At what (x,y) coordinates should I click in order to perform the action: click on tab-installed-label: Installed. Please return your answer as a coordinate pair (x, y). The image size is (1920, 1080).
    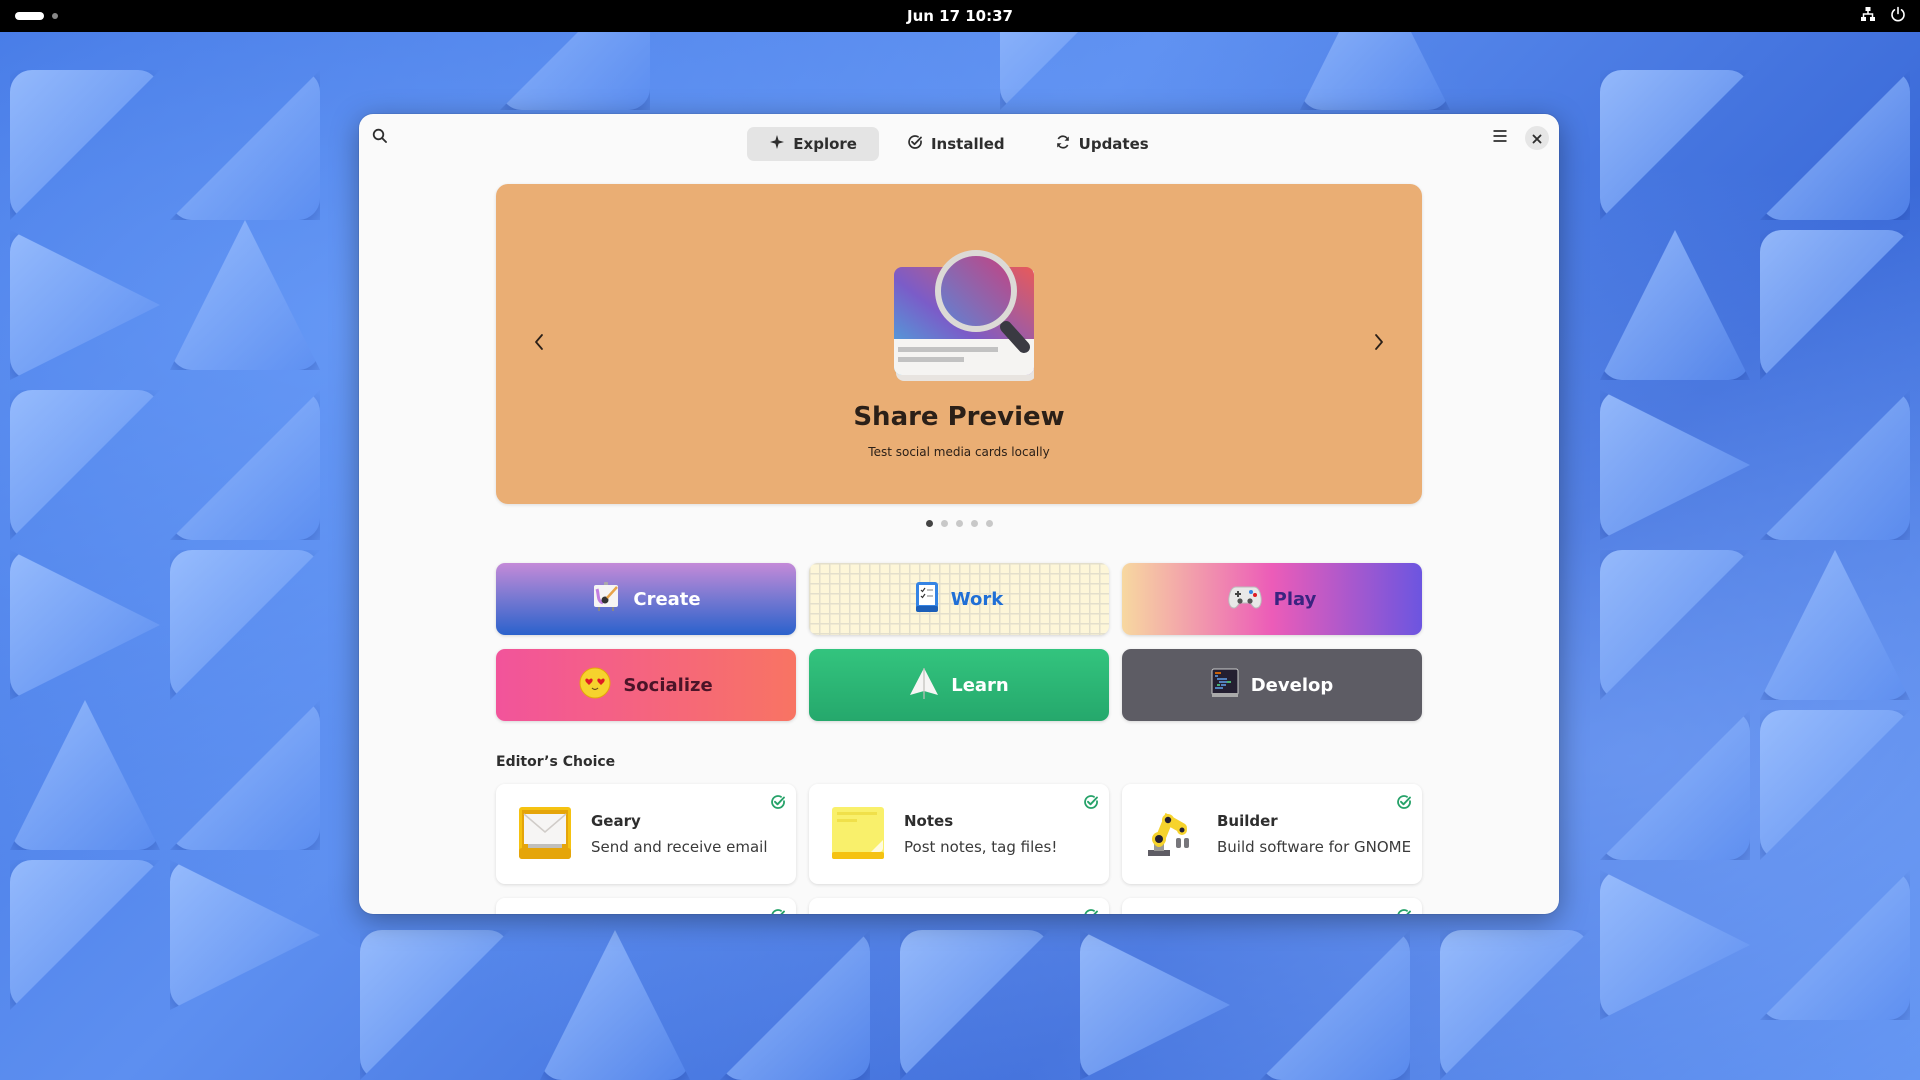
    Looking at the image, I should click on (967, 144).